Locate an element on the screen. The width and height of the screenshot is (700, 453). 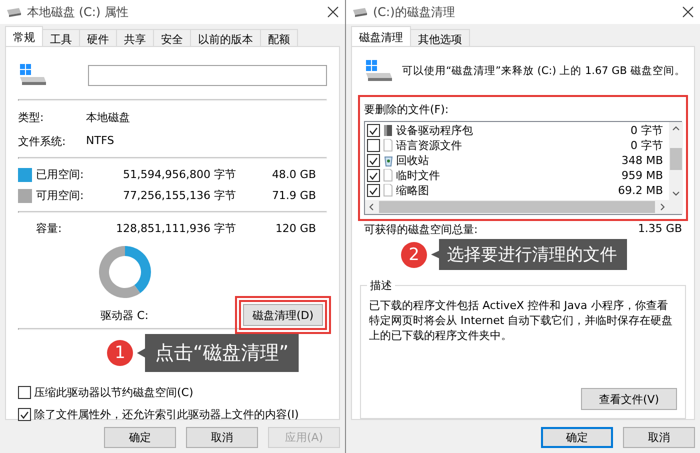
drive-label: 驱动器 C: is located at coordinates (124, 315).